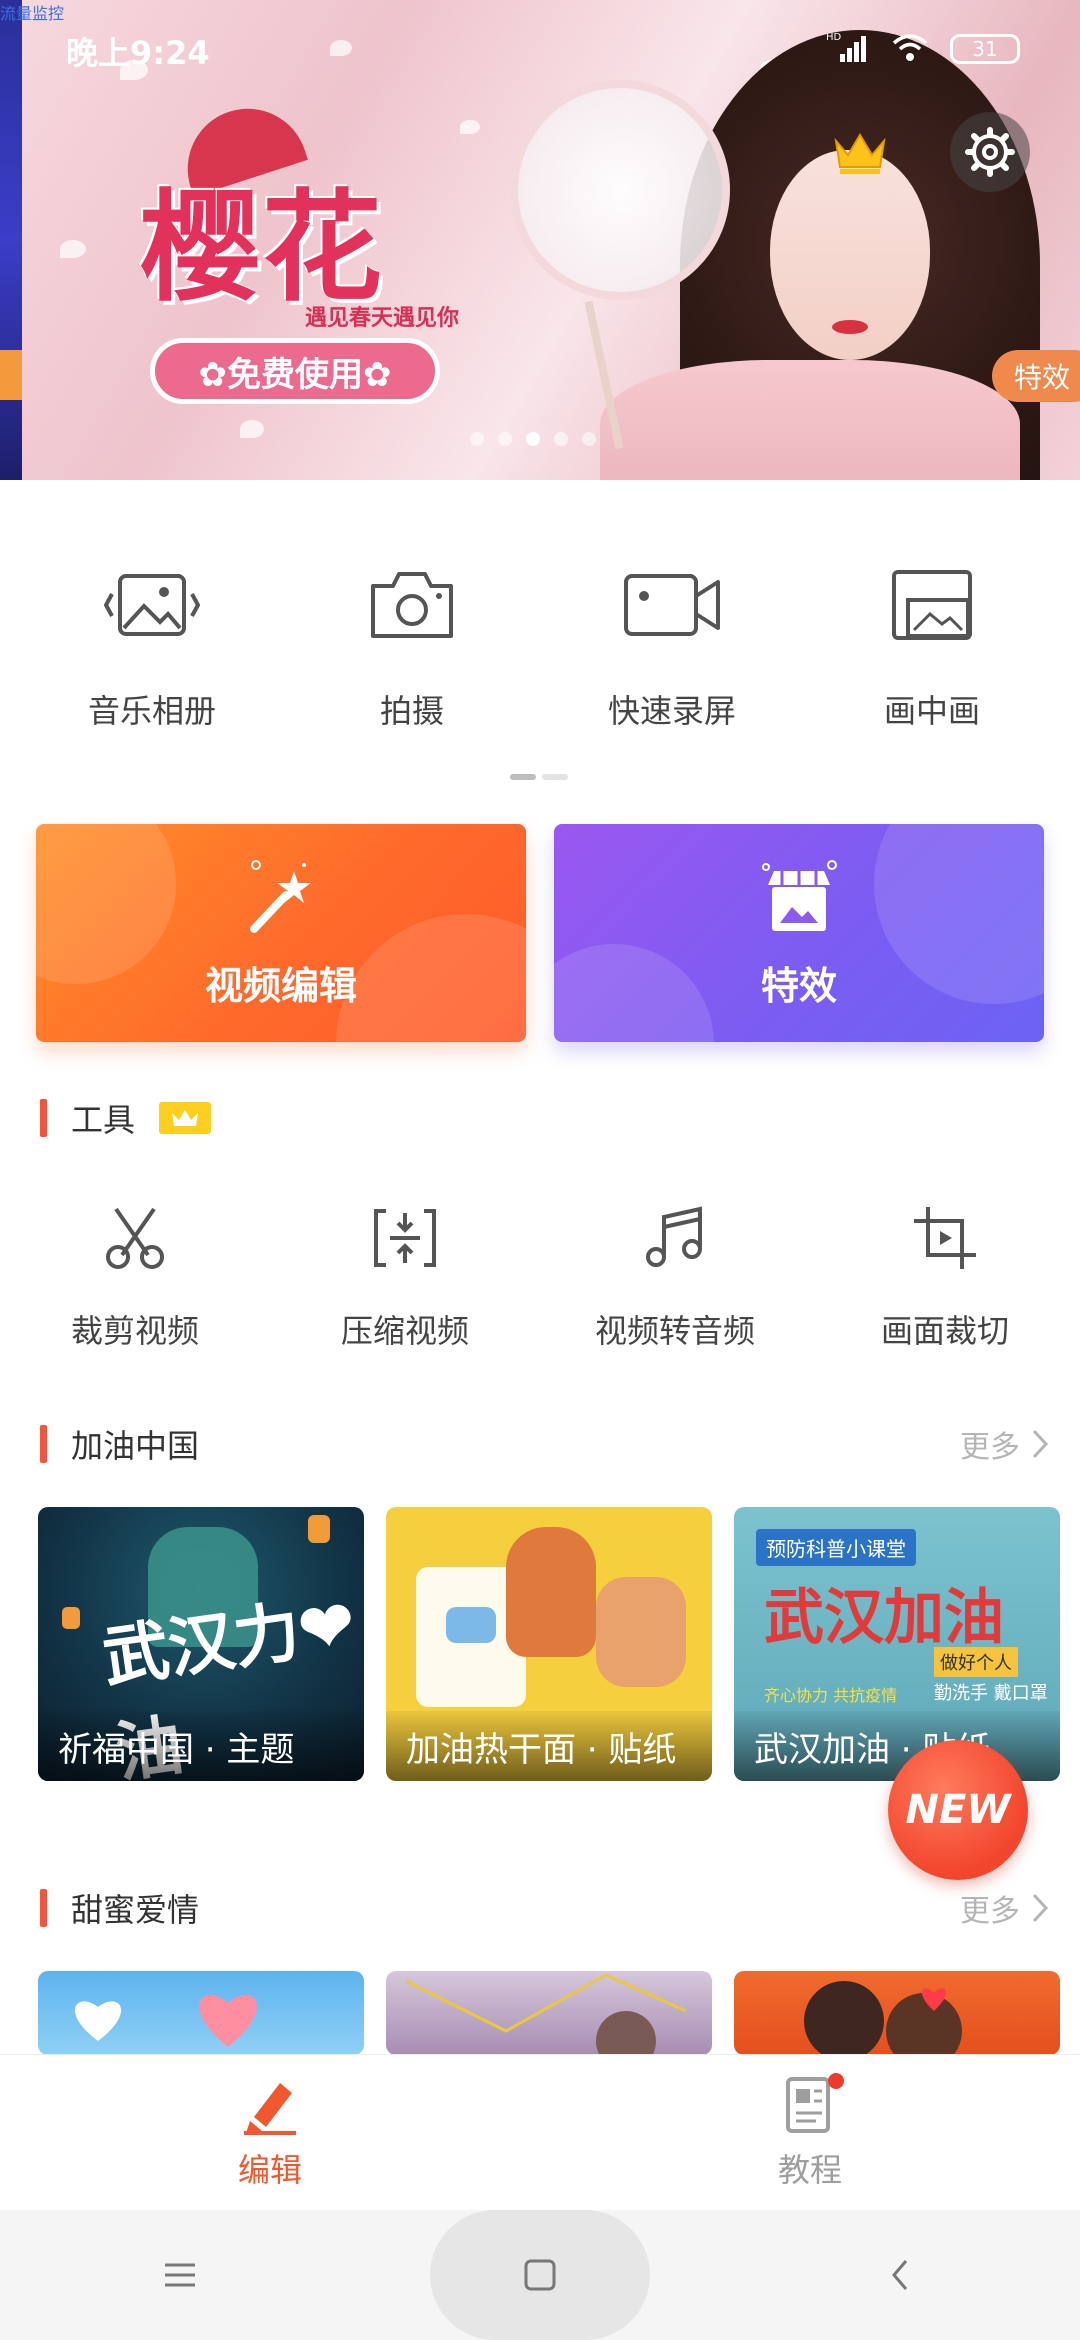  I want to click on video-edit-card: 视频编辑, so click(281, 933).